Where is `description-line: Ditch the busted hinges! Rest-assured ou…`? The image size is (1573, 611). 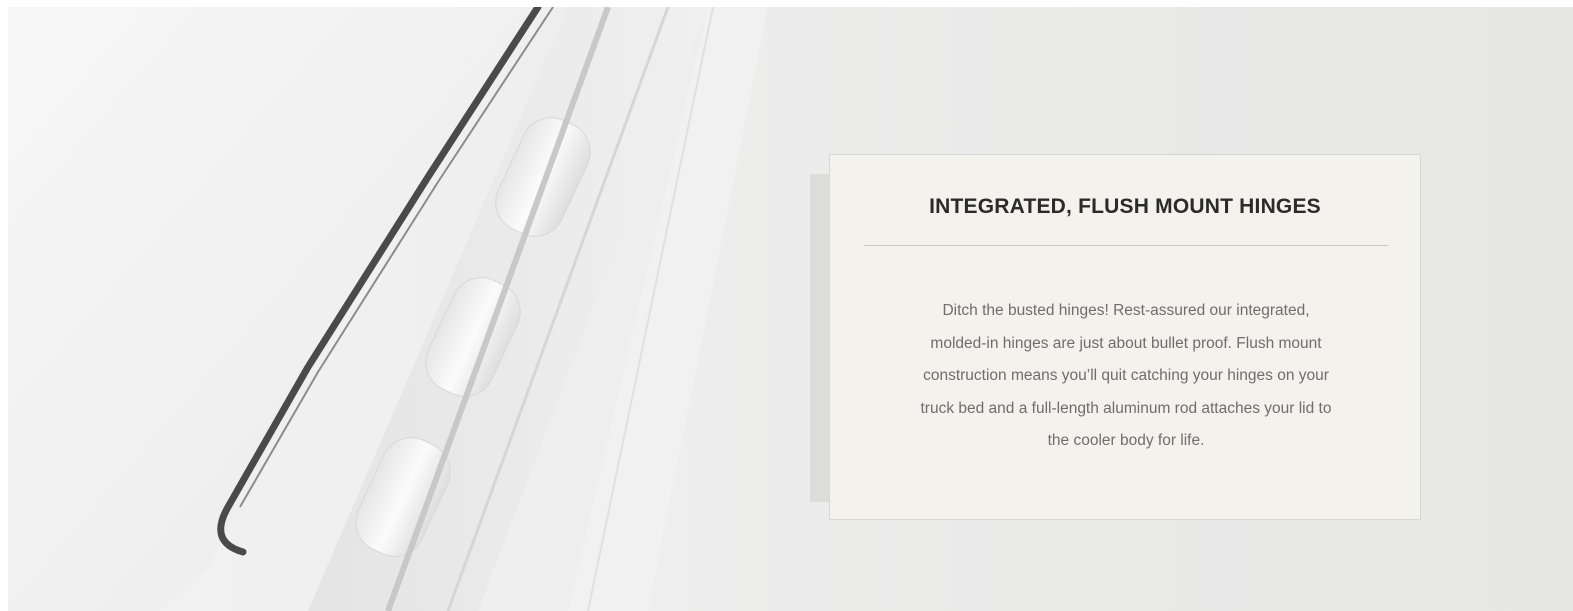
description-line: Ditch the busted hinges! Rest-assured ou… is located at coordinates (1126, 310).